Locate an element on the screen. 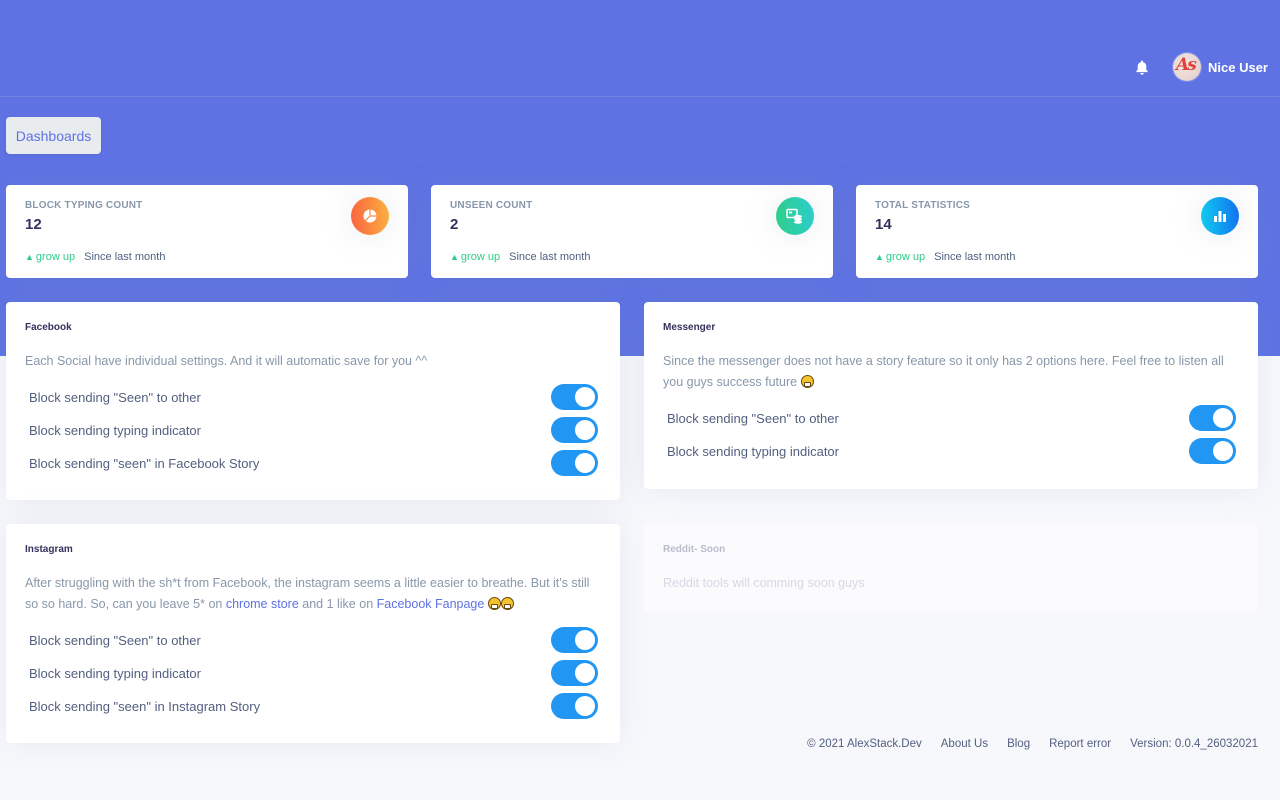 This screenshot has height=800, width=1280. database-icon is located at coordinates (795, 216).